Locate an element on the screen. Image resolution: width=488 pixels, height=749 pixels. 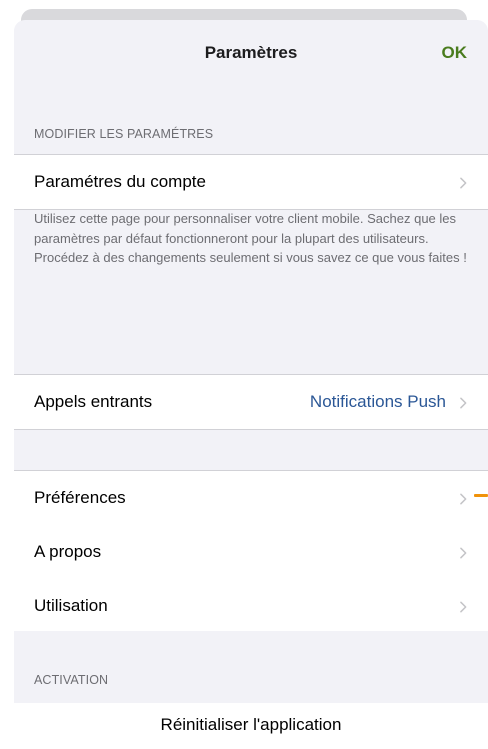
group-account: Paramétres du compte is located at coordinates (251, 182).